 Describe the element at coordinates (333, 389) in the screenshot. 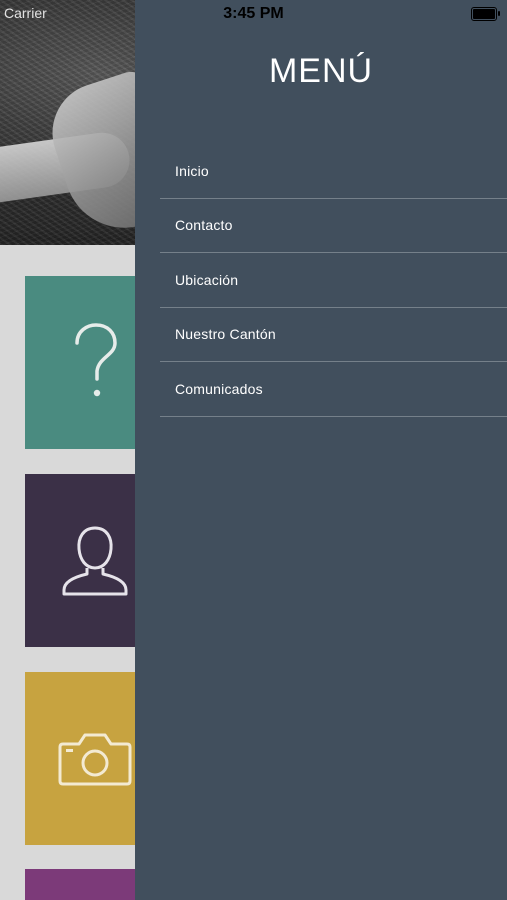

I see `menu-item-comunicados: Comunicados` at that location.